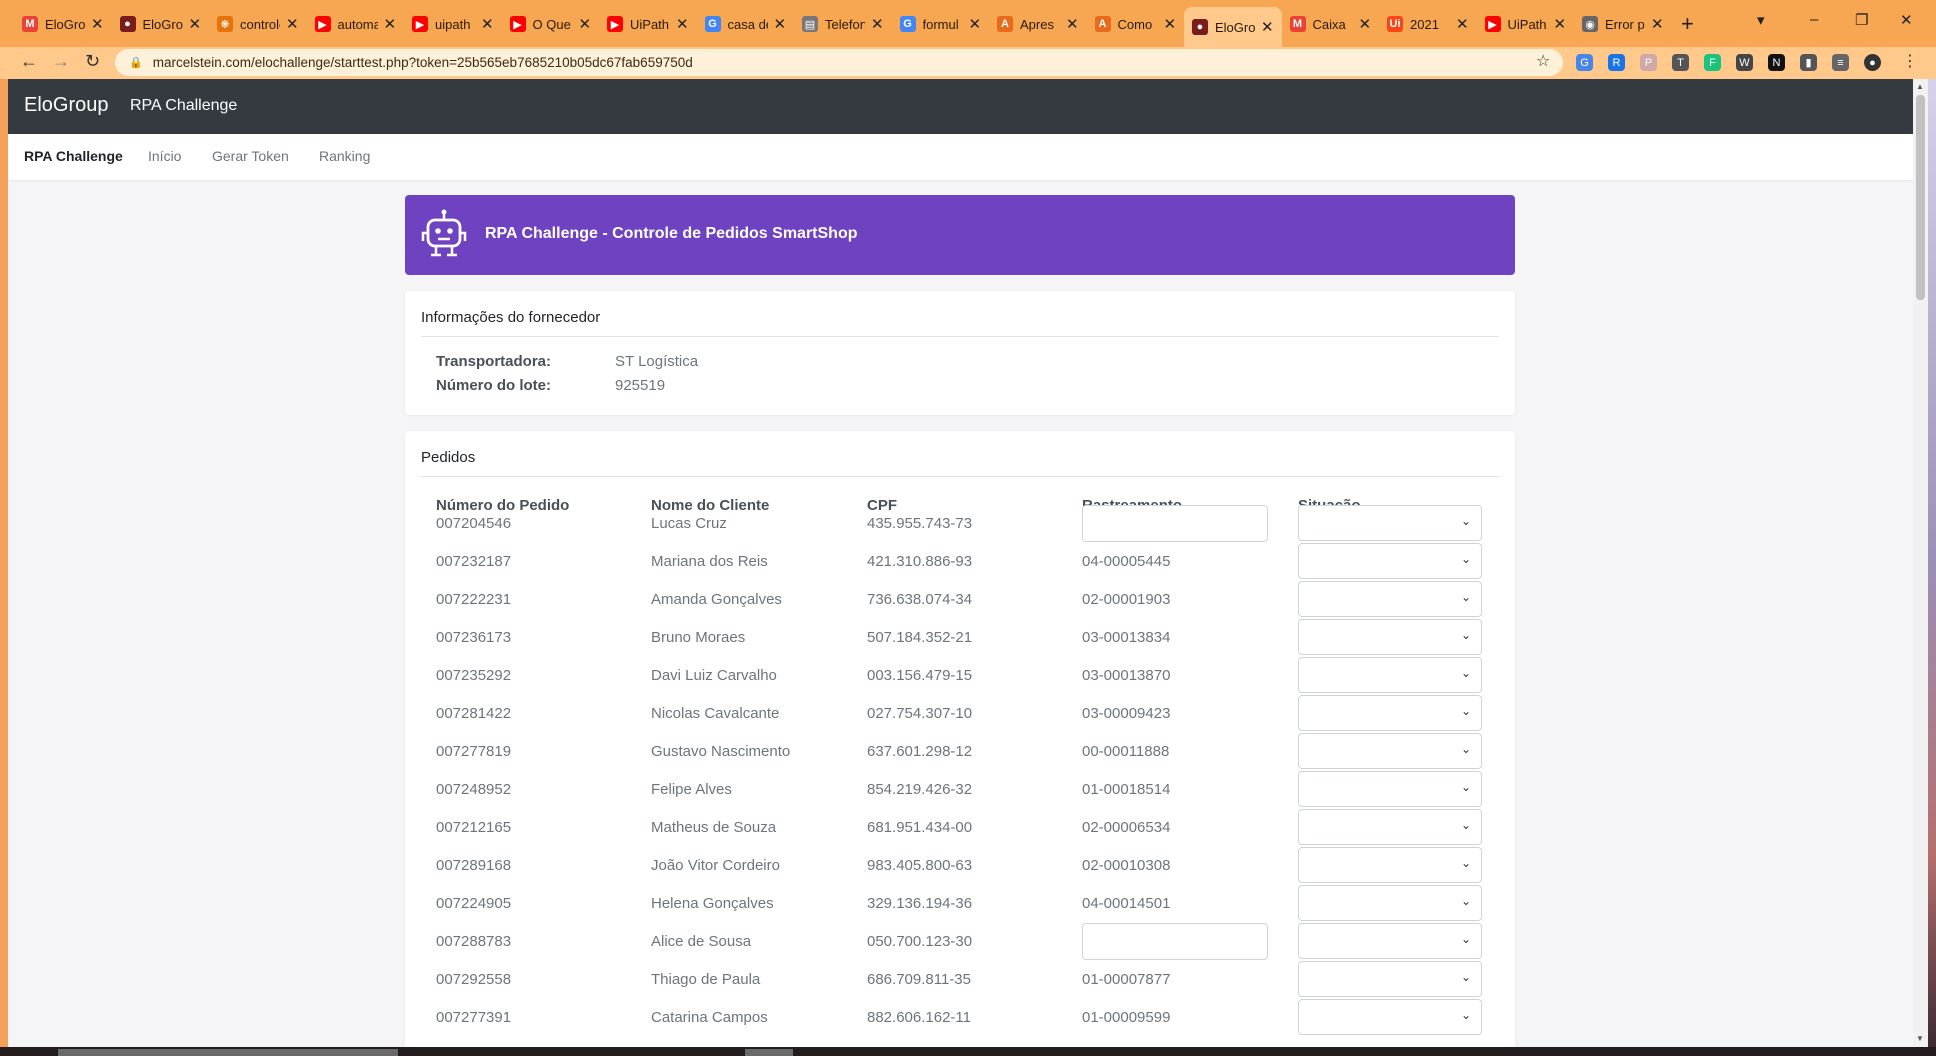  What do you see at coordinates (1840, 62) in the screenshot?
I see `reading-list-icon: ≡` at bounding box center [1840, 62].